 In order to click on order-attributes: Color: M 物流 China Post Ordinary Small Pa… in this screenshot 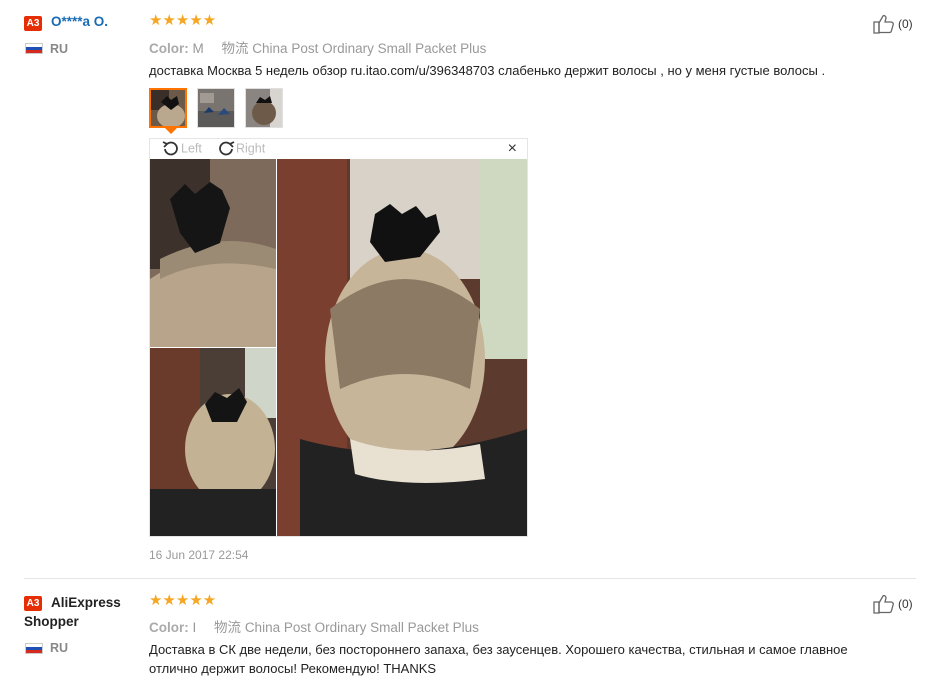, I will do `click(317, 47)`.